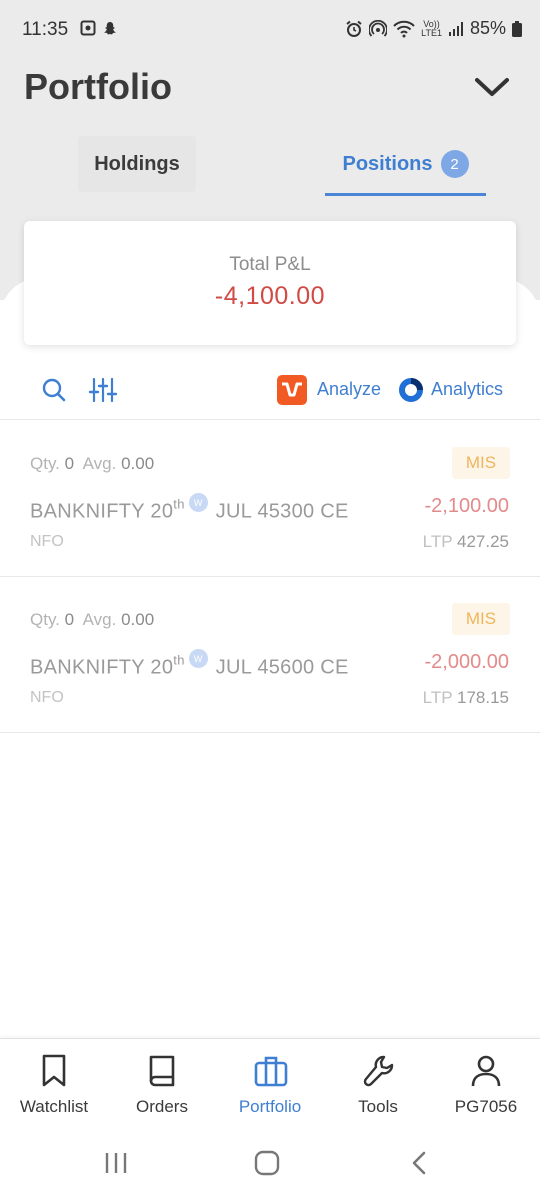  What do you see at coordinates (483, 541) in the screenshot?
I see `ltp-value: 427.25` at bounding box center [483, 541].